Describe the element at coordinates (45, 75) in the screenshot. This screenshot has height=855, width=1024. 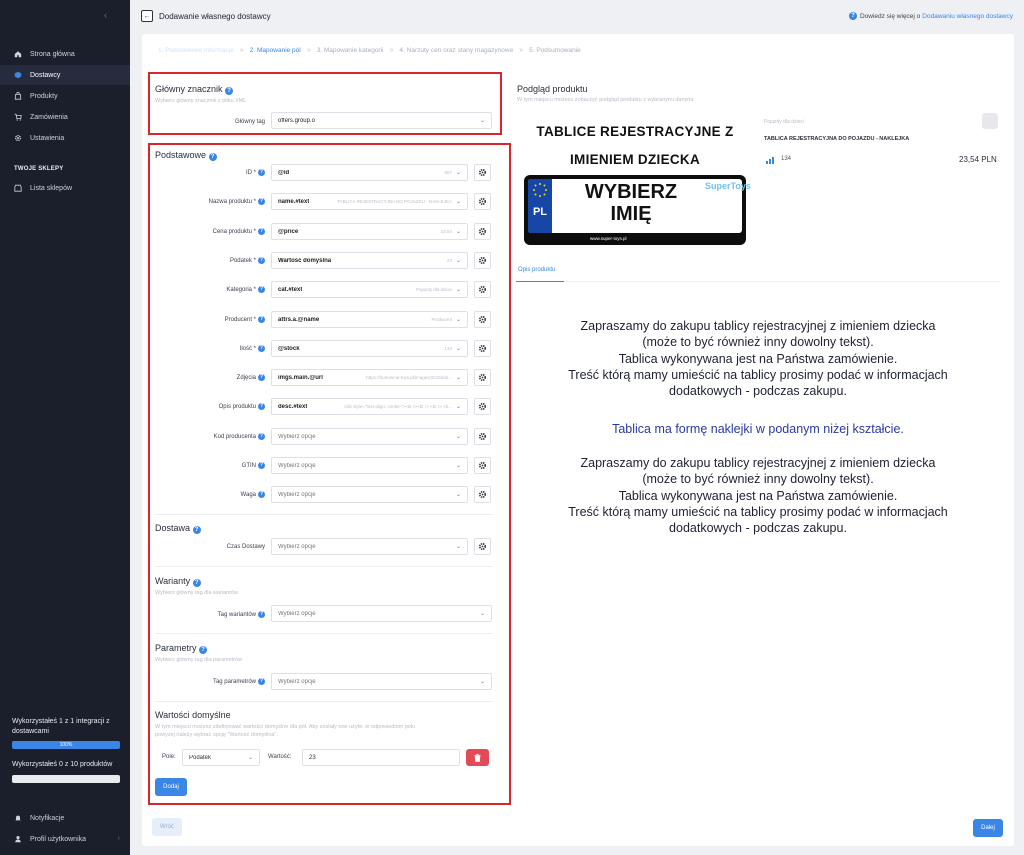
I see `sidebar-item-label: Dostawcy` at that location.